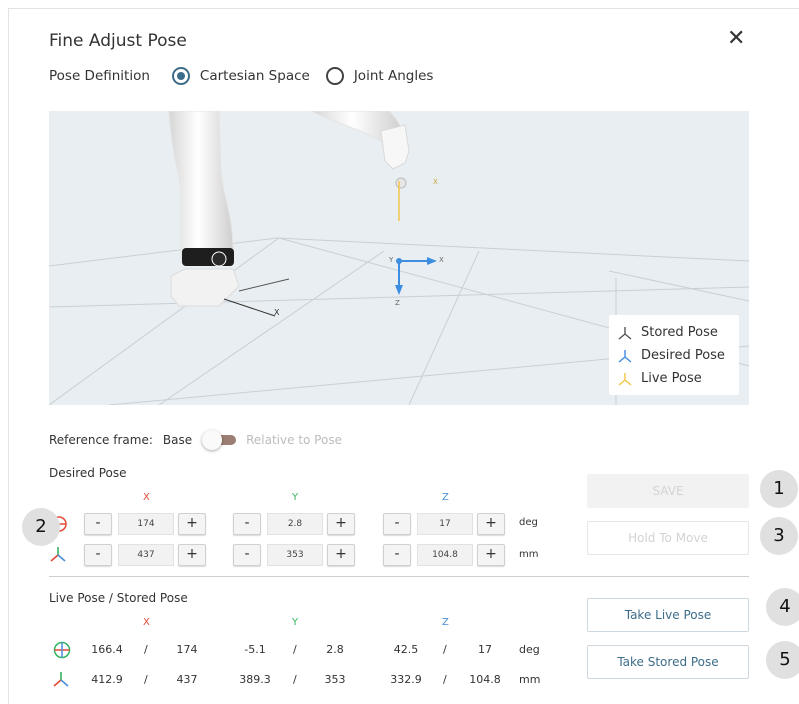  What do you see at coordinates (668, 538) in the screenshot?
I see `hold-to-move-button: Hold To Move` at bounding box center [668, 538].